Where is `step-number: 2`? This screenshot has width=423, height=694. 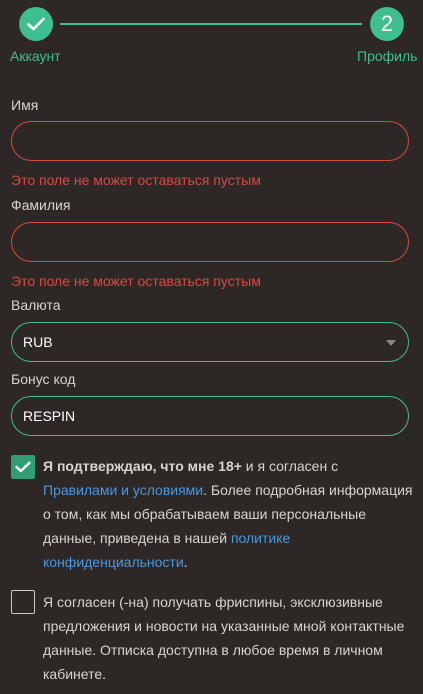 step-number: 2 is located at coordinates (387, 23).